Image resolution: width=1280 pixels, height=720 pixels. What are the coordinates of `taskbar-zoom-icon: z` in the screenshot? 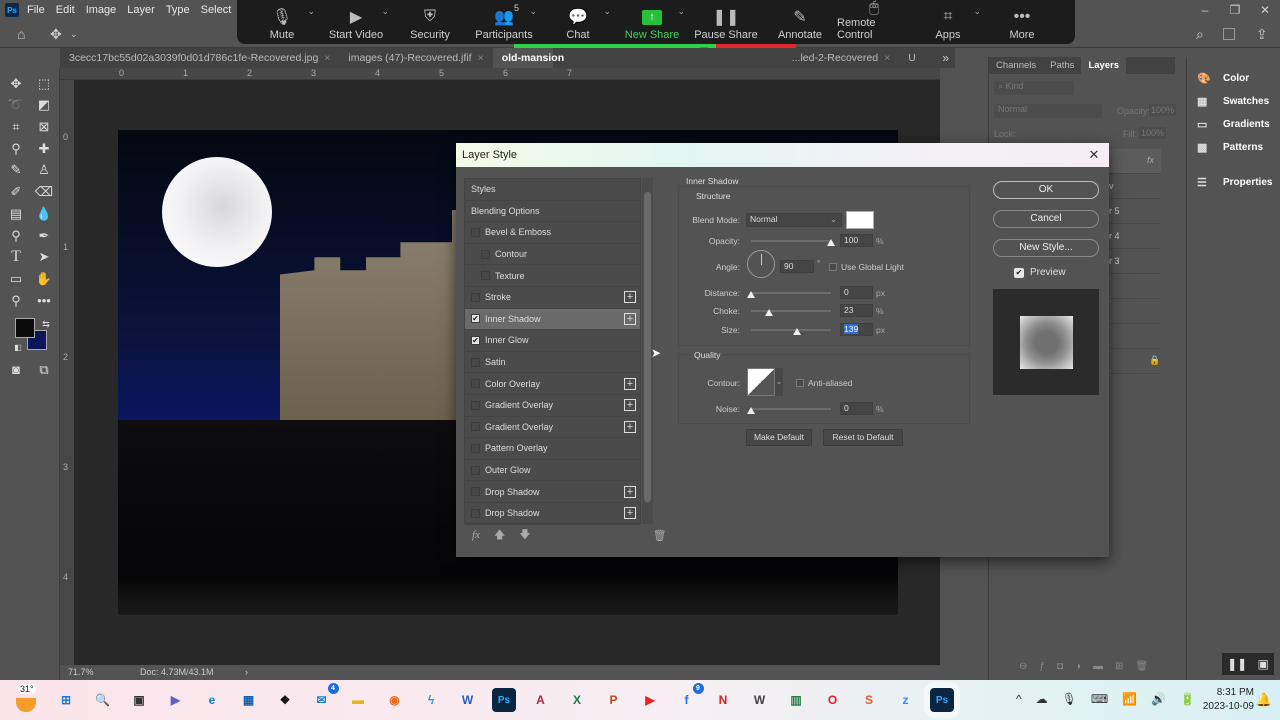 It's located at (906, 700).